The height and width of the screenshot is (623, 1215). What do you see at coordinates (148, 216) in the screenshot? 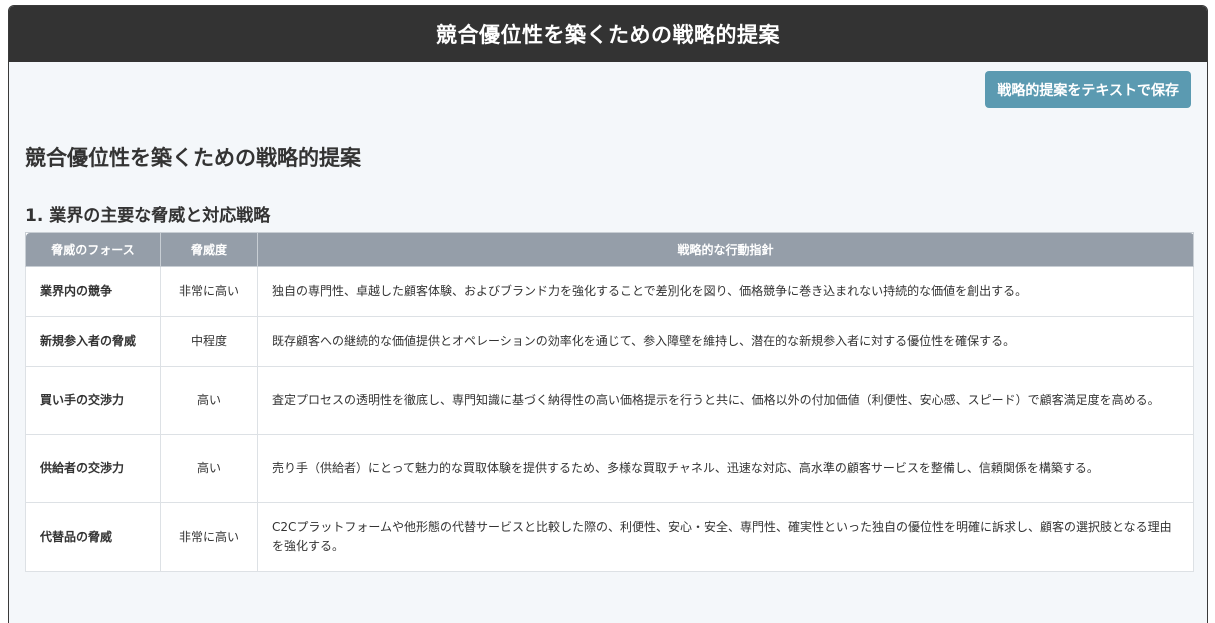
I see `section-title: 1. 業界の主要な脅威と対応戦略` at bounding box center [148, 216].